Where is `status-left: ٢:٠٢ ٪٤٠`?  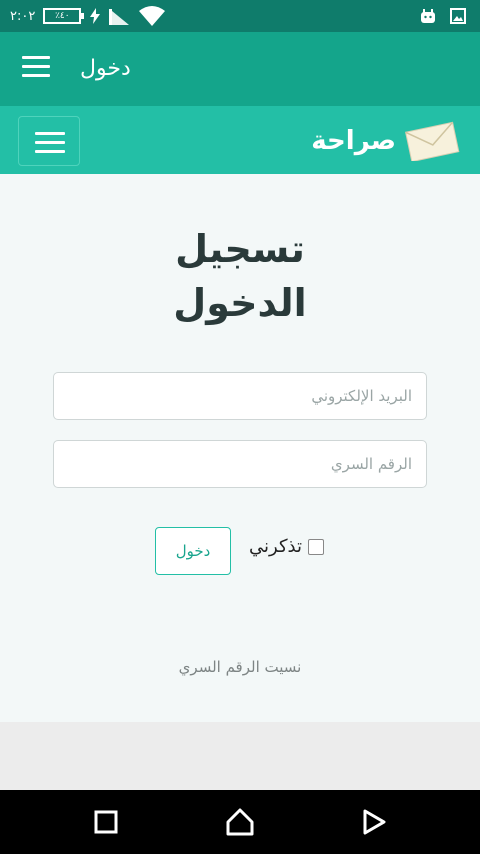 status-left: ٢:٠٢ ٪٤٠ is located at coordinates (88, 16).